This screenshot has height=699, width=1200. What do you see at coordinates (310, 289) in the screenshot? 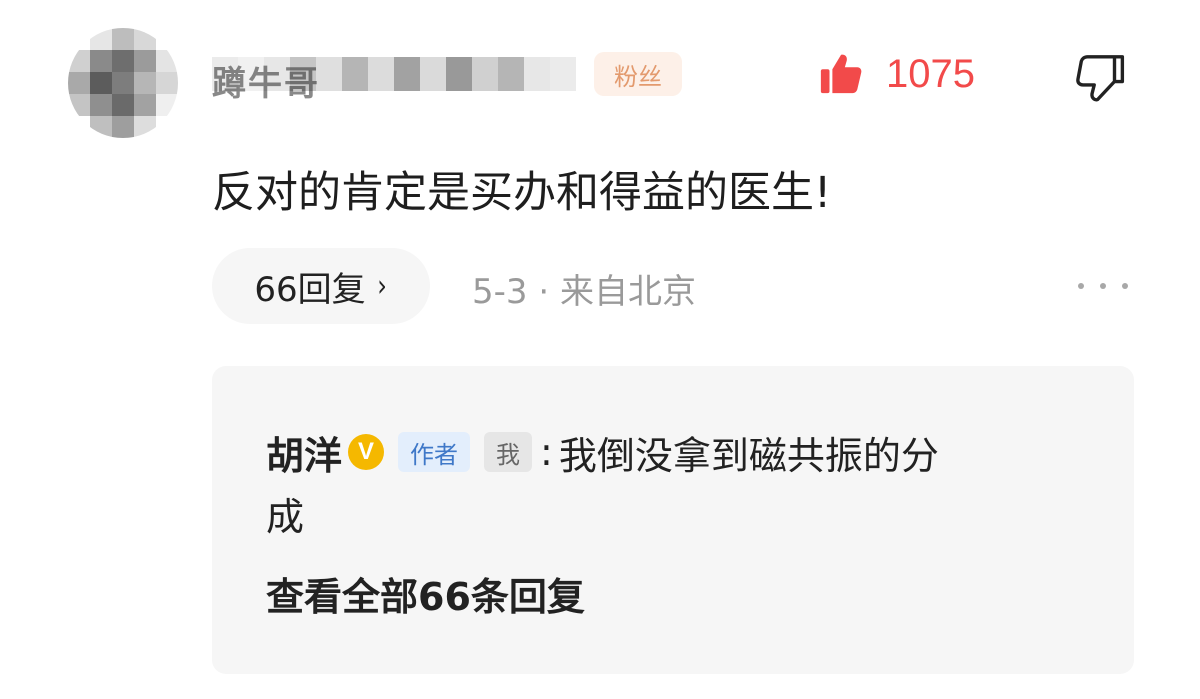
I see `reply-count-label: 66回复` at bounding box center [310, 289].